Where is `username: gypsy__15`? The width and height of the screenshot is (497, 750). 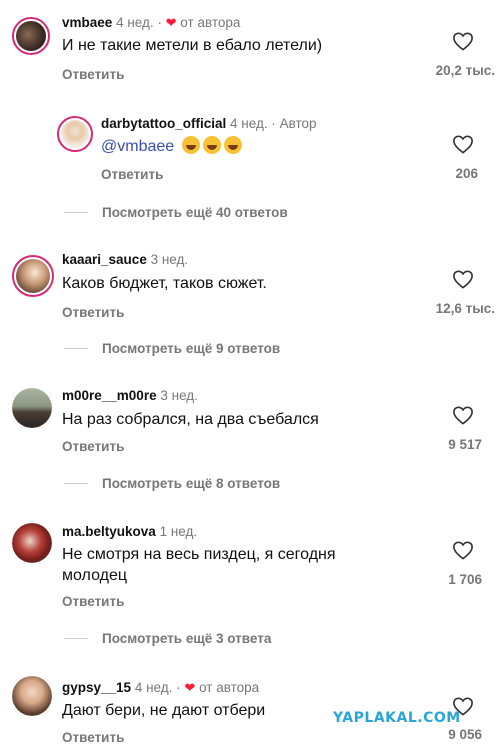
username: gypsy__15 is located at coordinates (96, 687).